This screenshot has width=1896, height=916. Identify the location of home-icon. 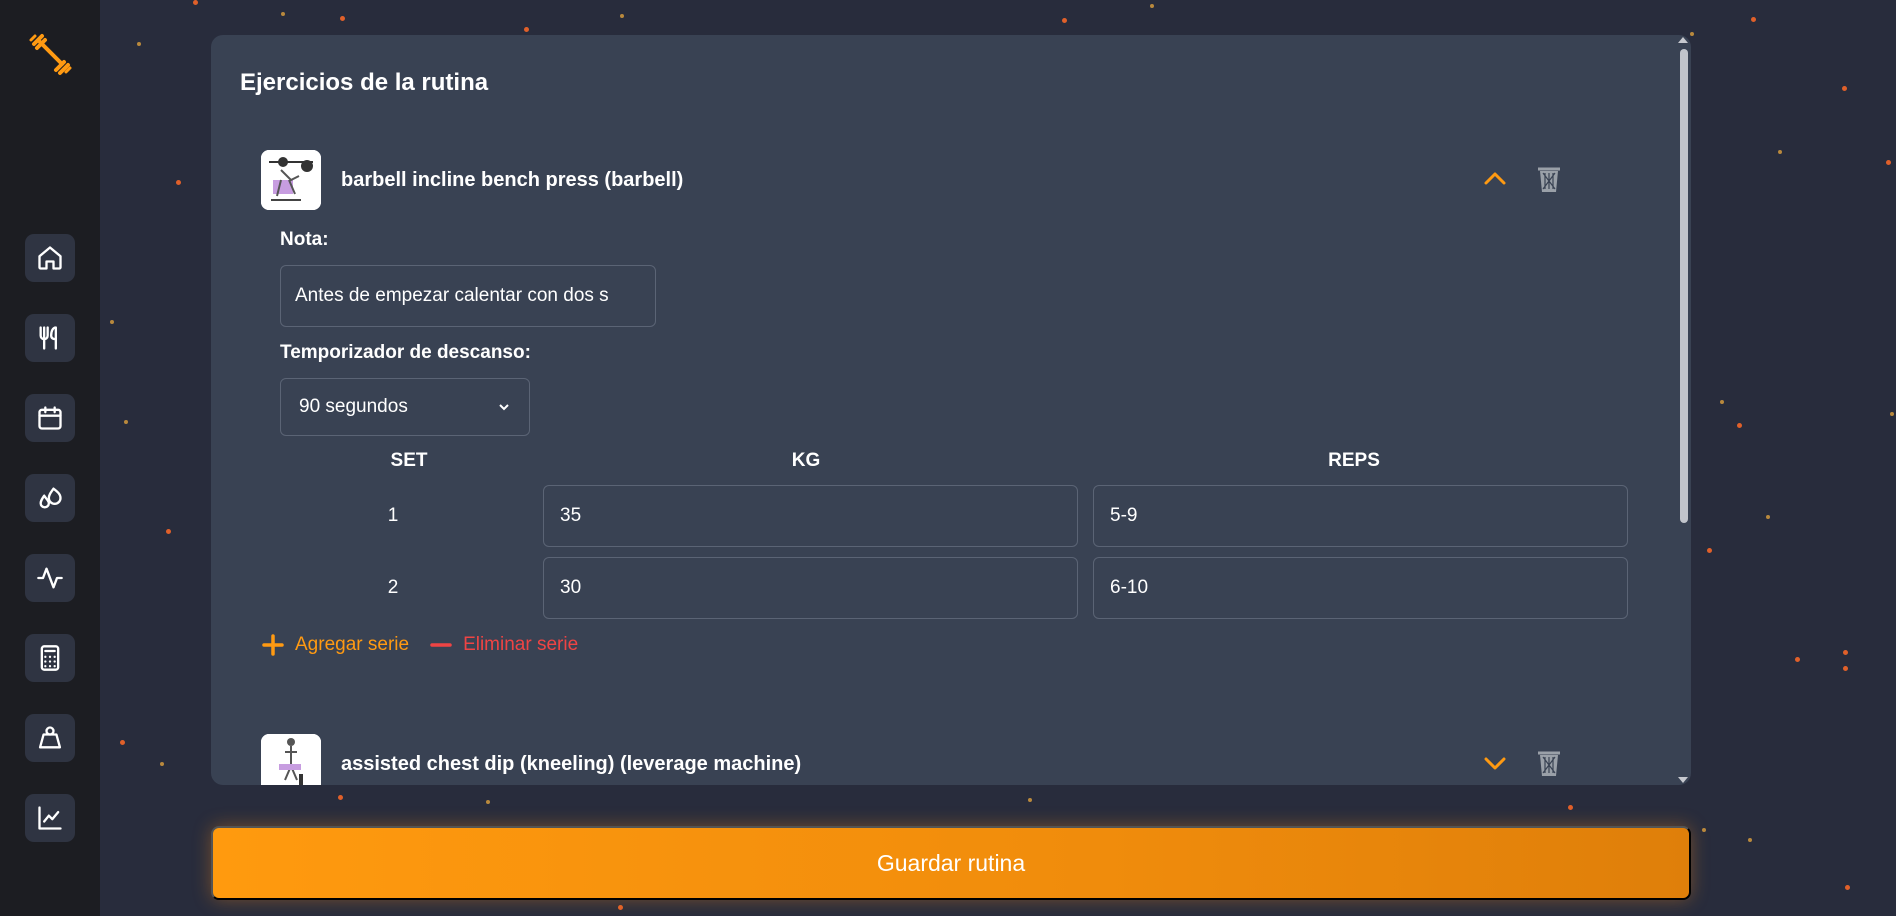
(50, 258).